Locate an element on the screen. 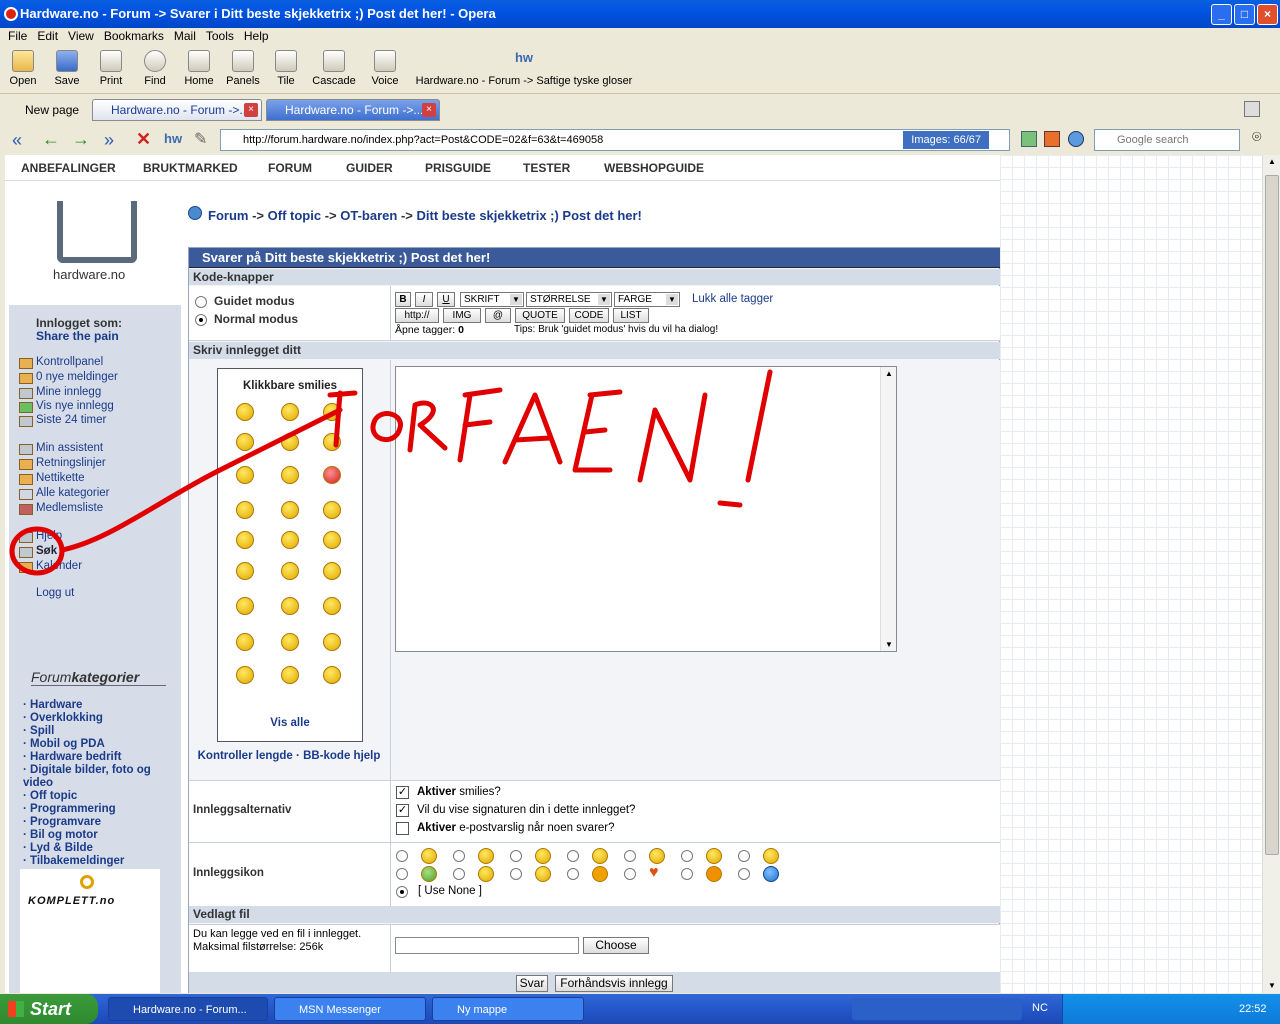 This screenshot has width=1280, height=1024. search-input: Google search is located at coordinates (1167, 140).